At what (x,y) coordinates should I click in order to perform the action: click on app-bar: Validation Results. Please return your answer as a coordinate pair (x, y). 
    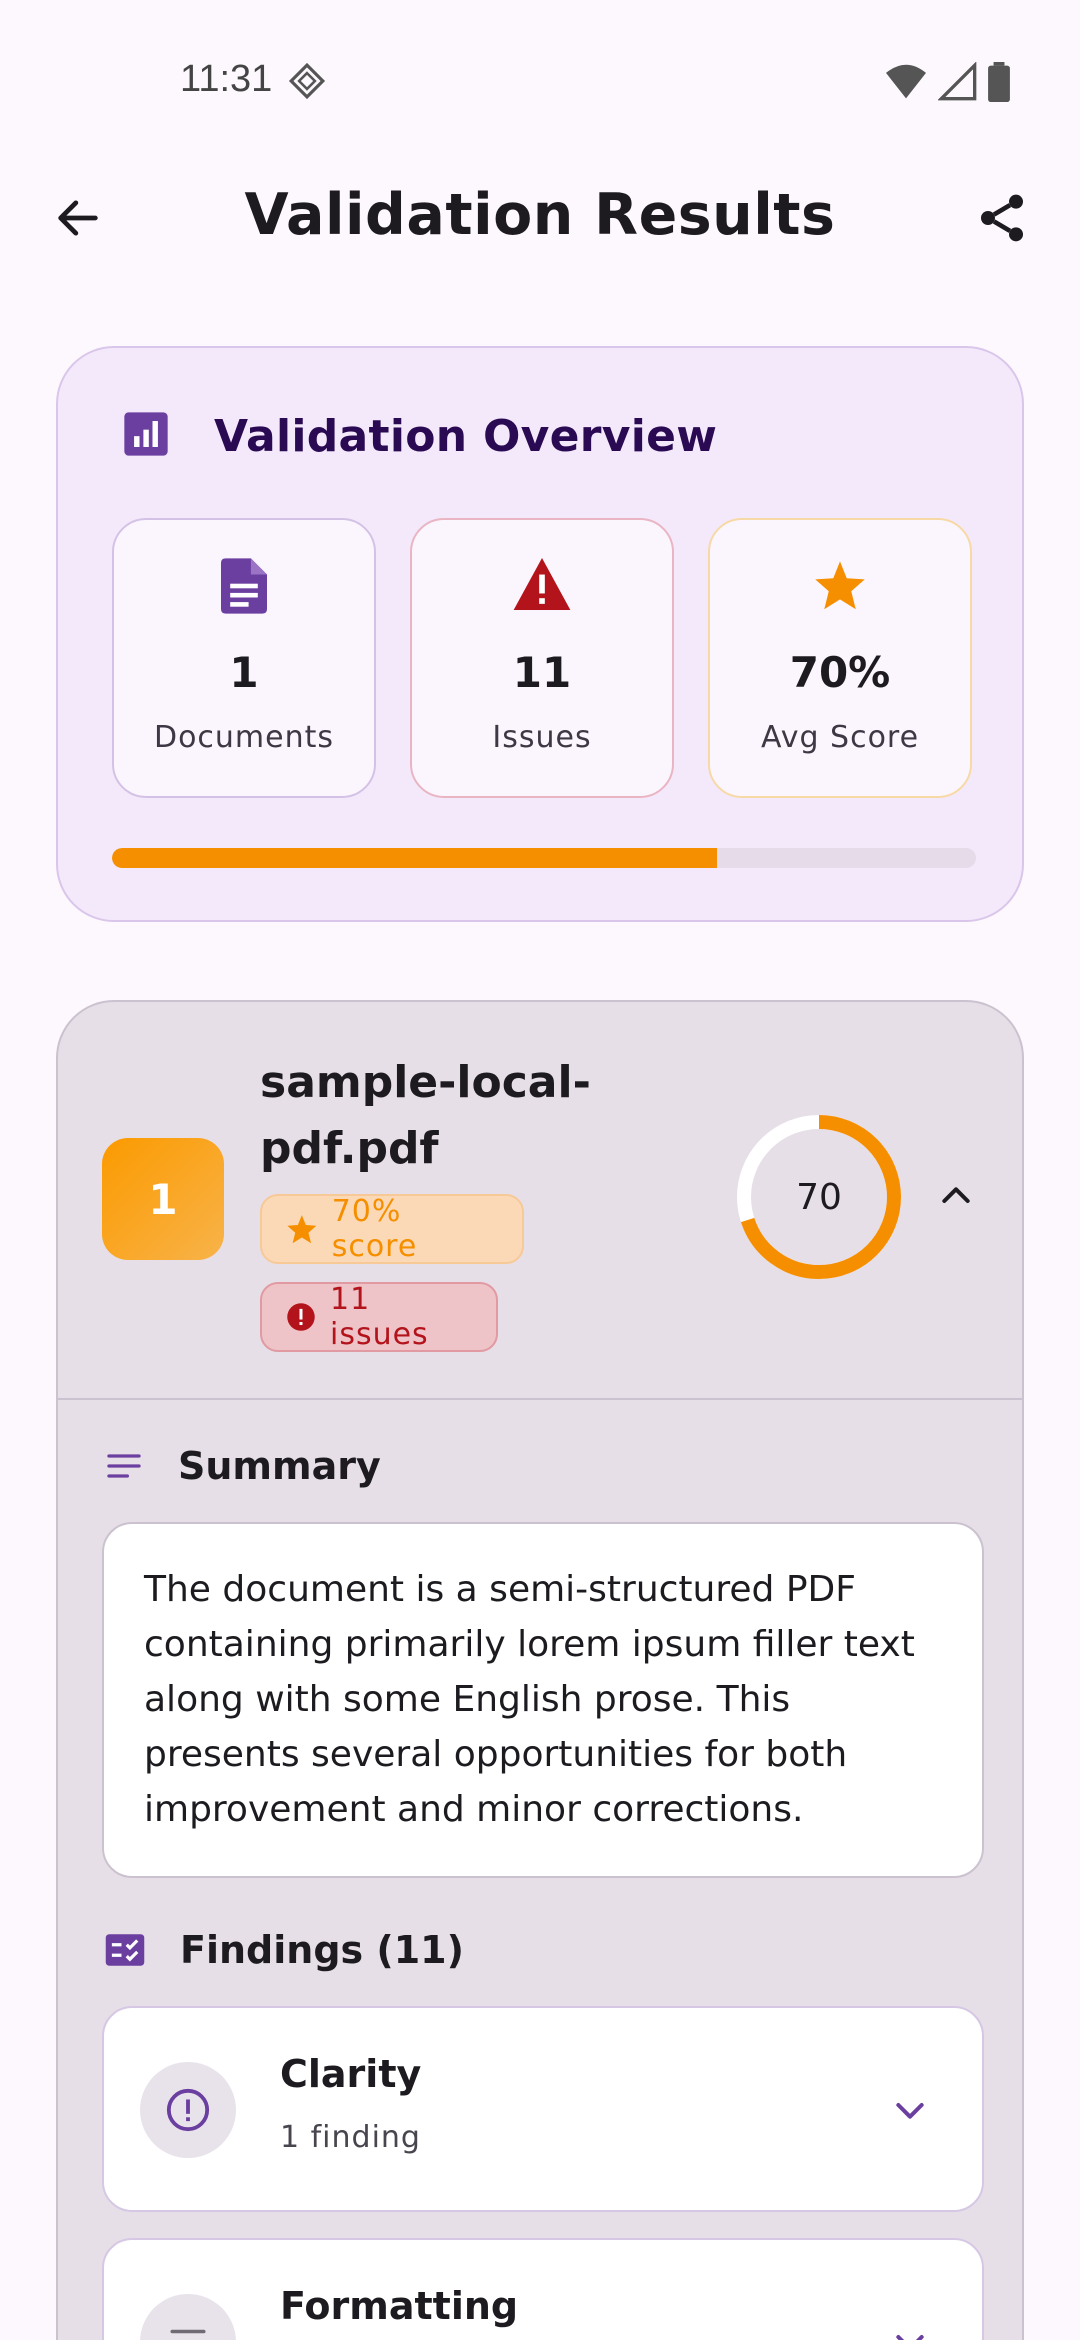
    Looking at the image, I should click on (540, 215).